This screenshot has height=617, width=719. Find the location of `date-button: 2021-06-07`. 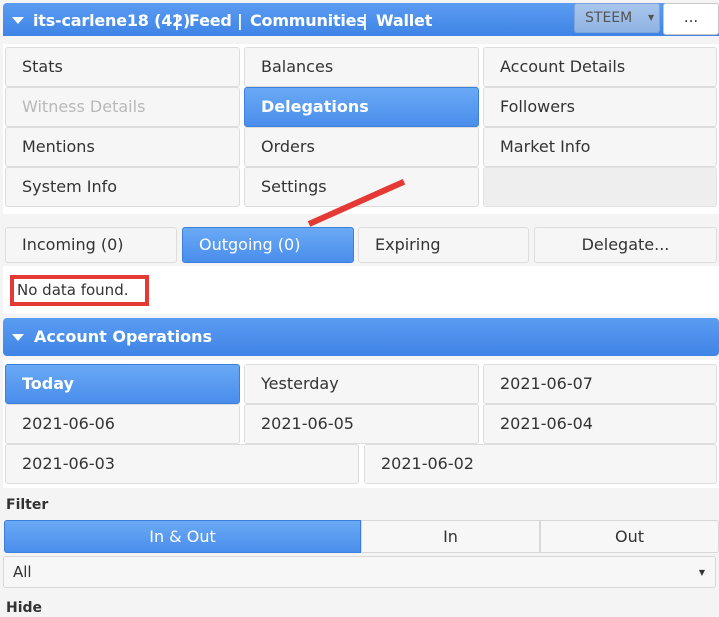

date-button: 2021-06-07 is located at coordinates (600, 384).